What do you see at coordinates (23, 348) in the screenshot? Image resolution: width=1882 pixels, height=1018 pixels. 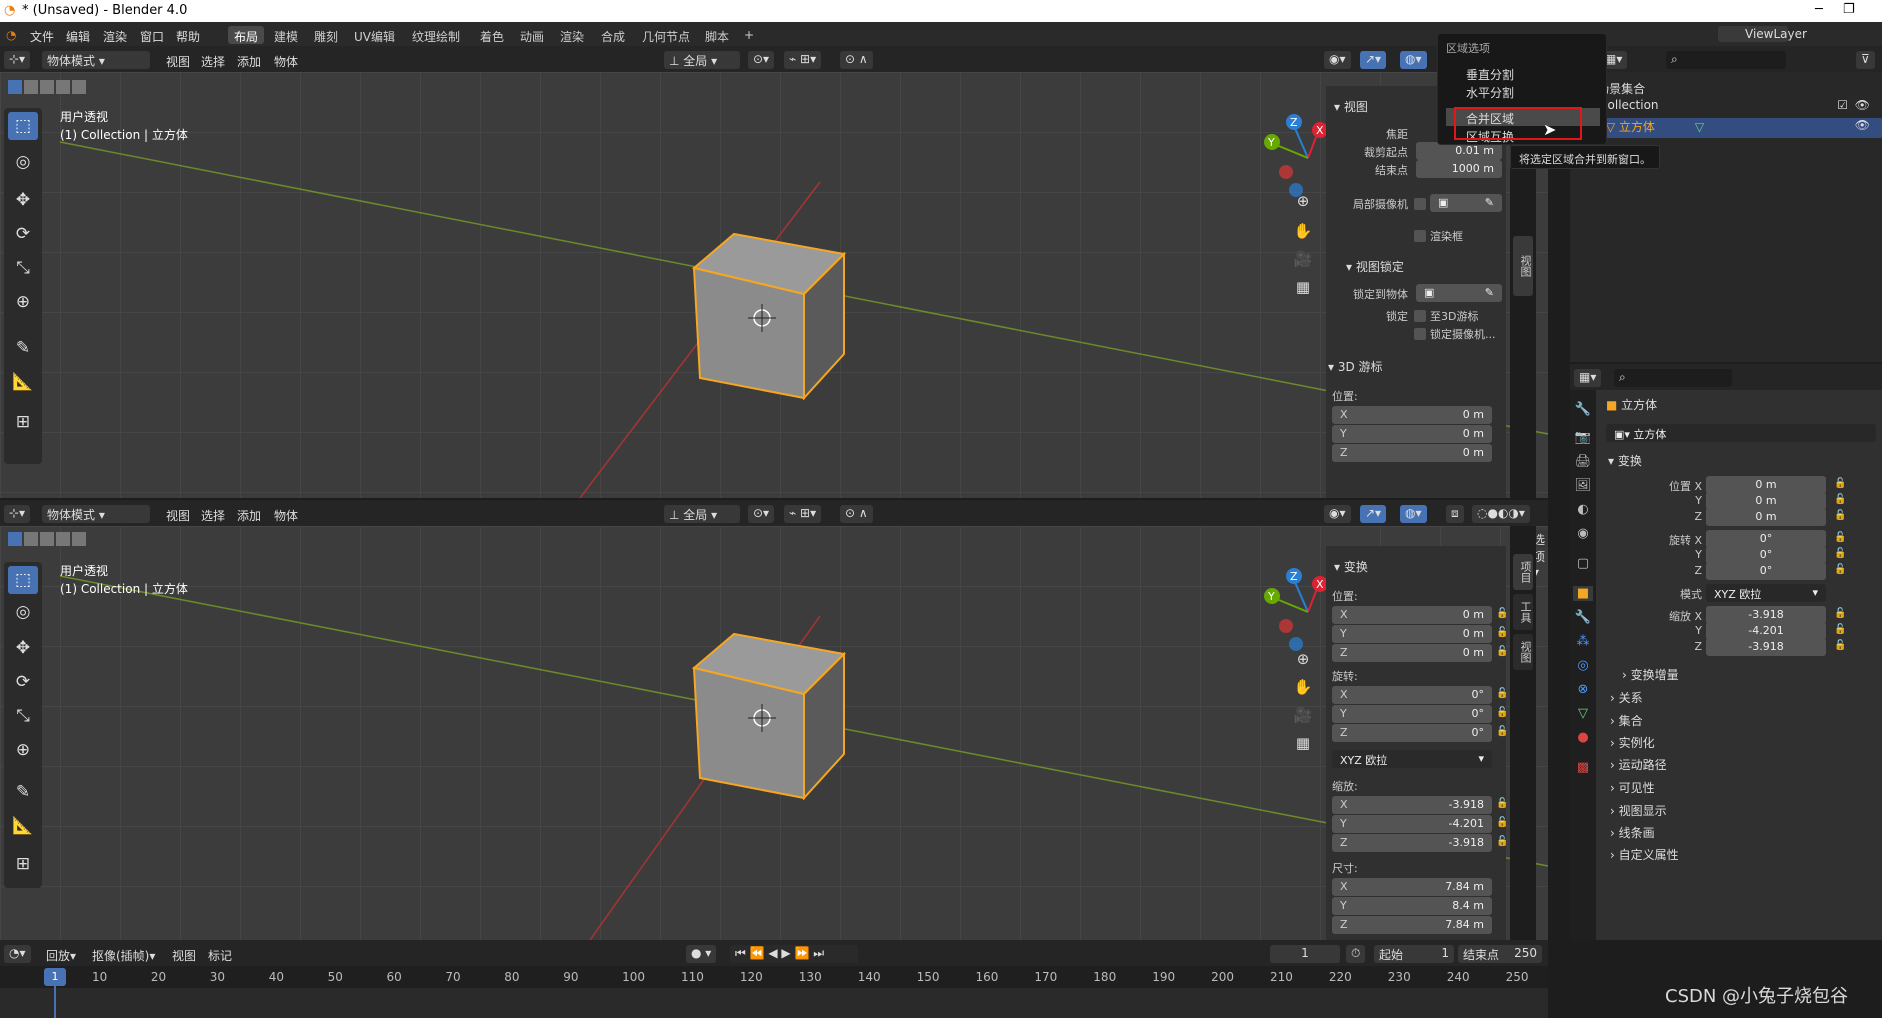 I see `annotate-tool-icon: ✎` at bounding box center [23, 348].